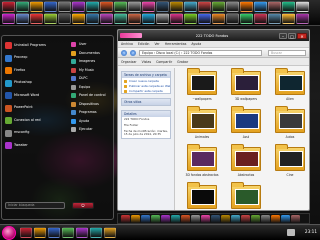 This screenshot has width=320, height=240. I want to click on command-button: Grabar, so click(182, 62).